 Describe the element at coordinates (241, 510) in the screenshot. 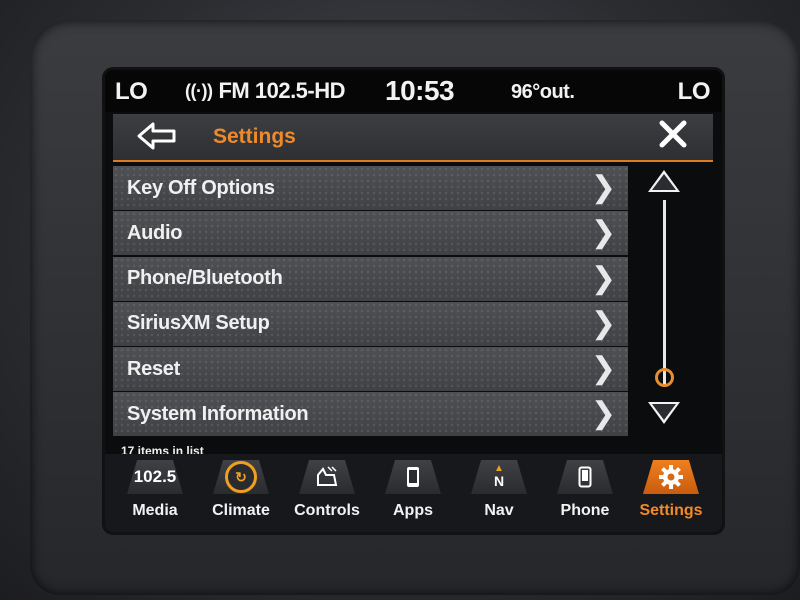

I see `nav-label: Climate` at that location.